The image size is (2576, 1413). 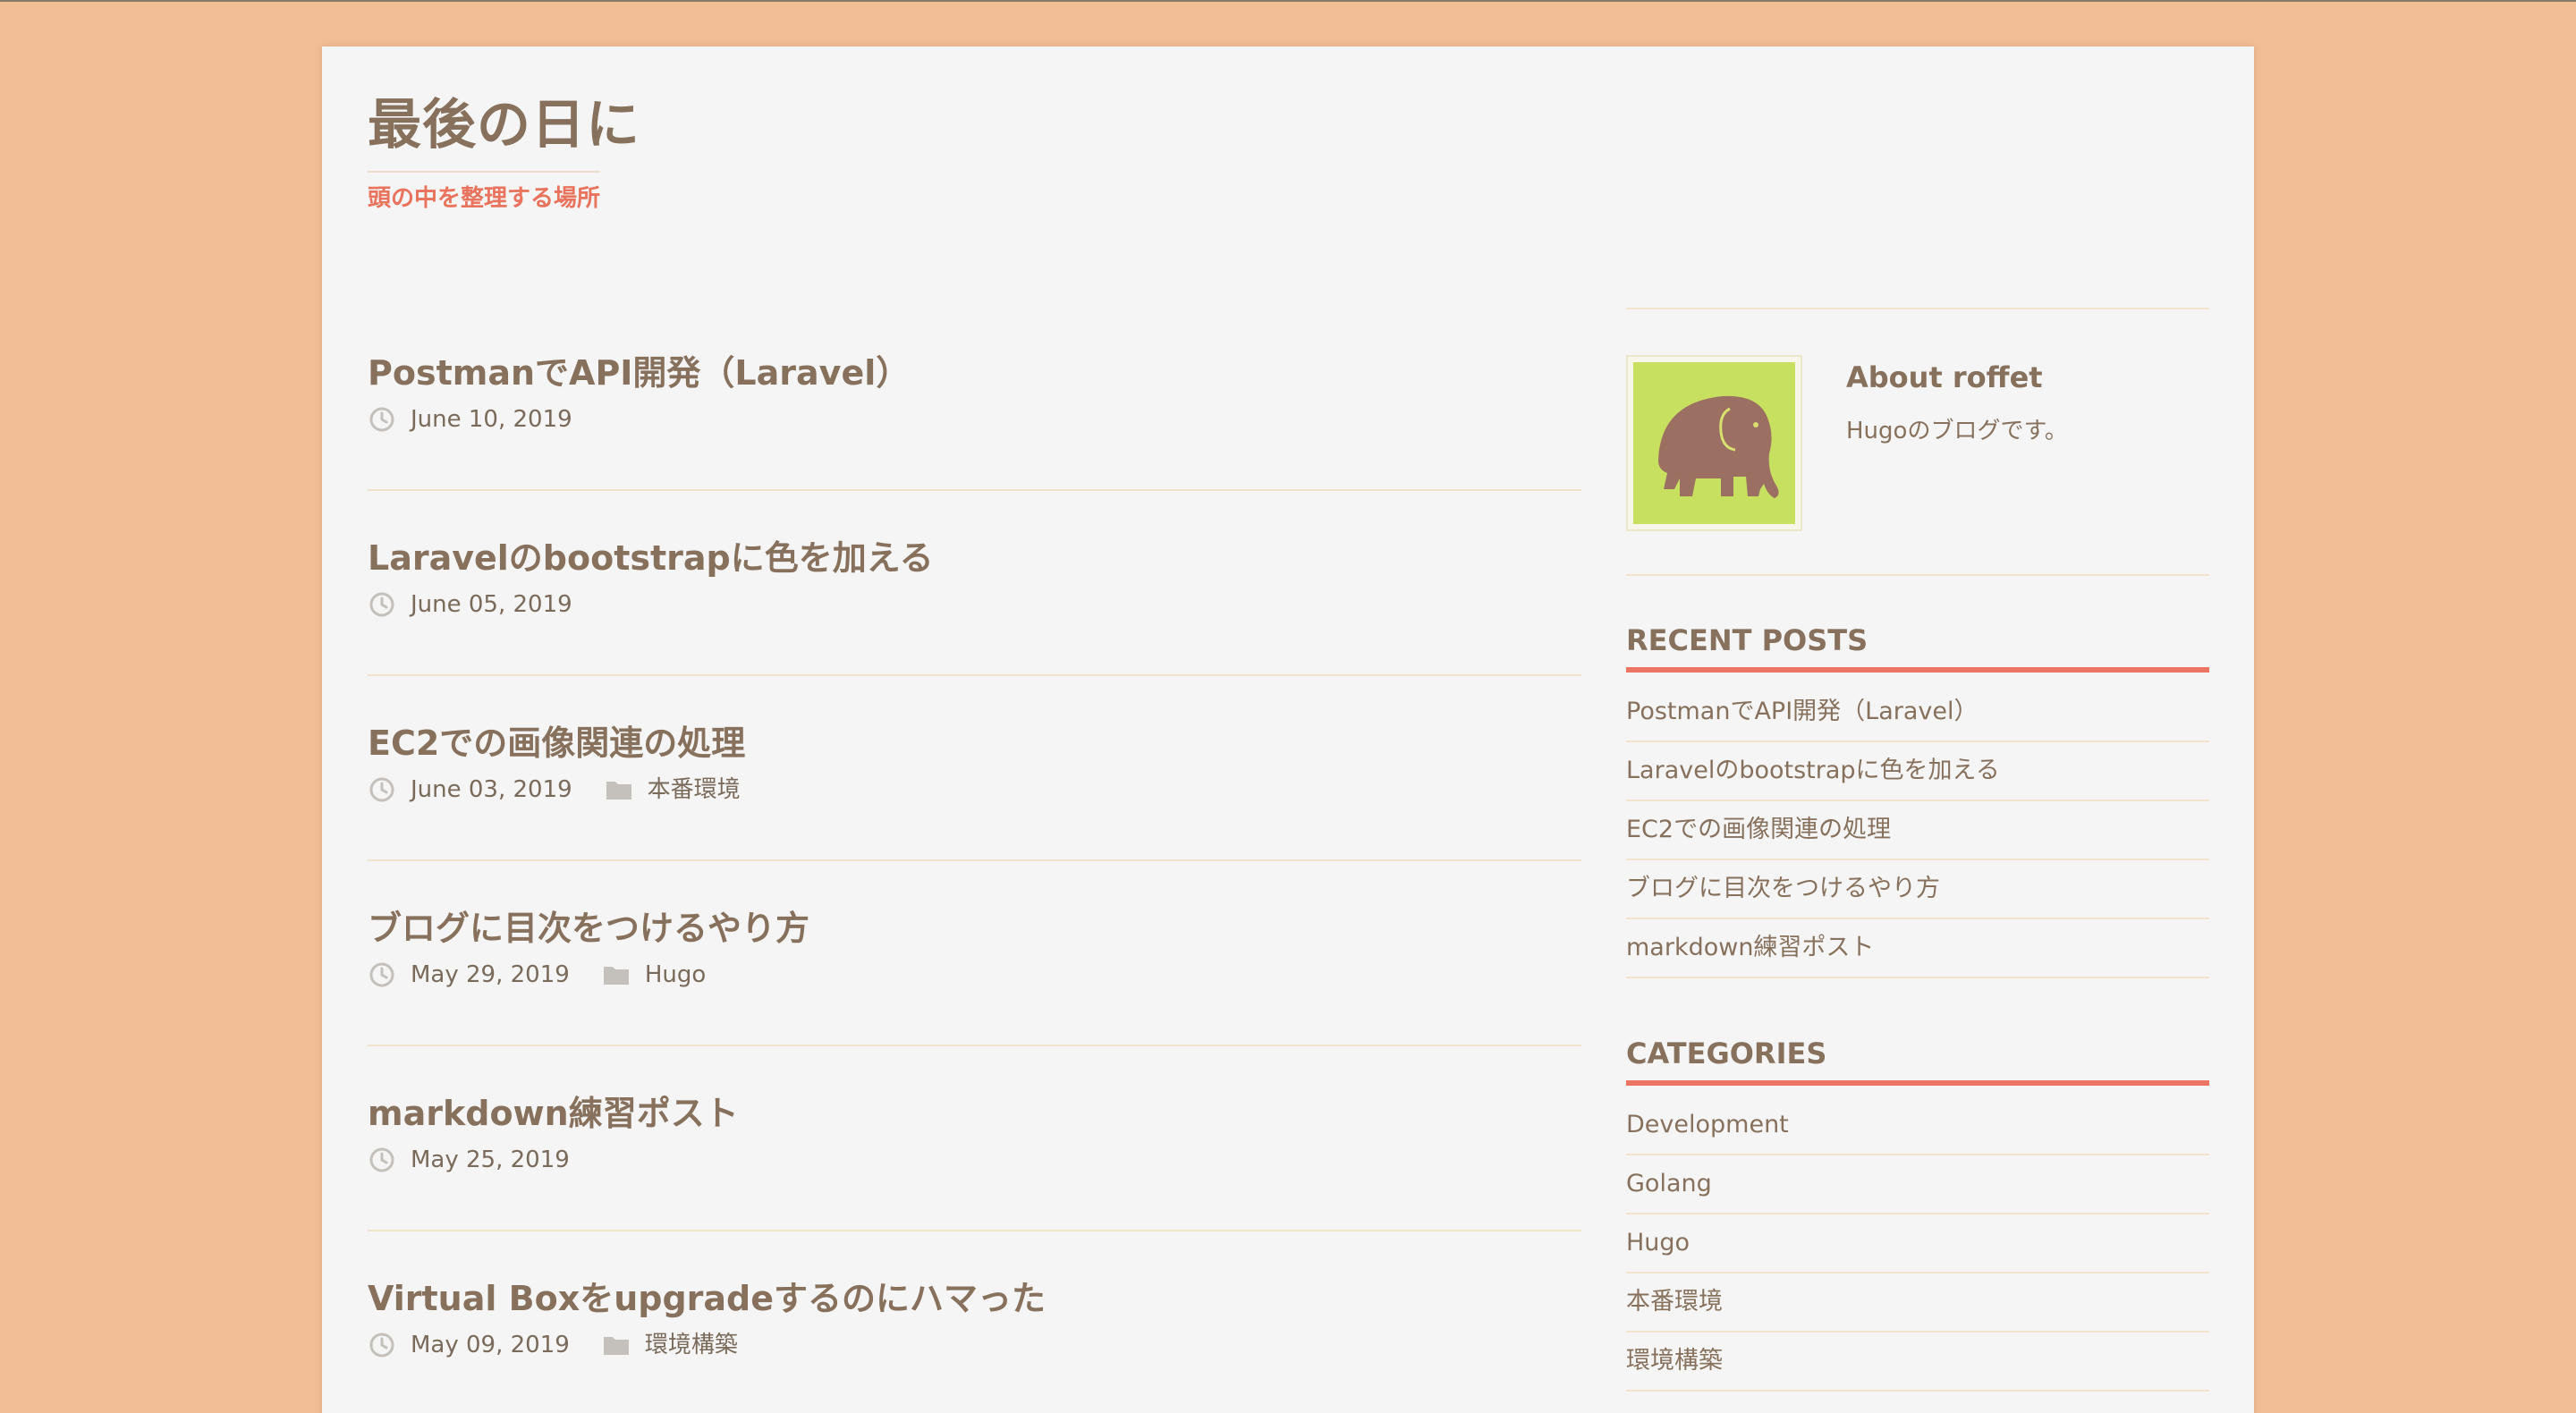 What do you see at coordinates (675, 975) in the screenshot?
I see `post-category-link: Hugo` at bounding box center [675, 975].